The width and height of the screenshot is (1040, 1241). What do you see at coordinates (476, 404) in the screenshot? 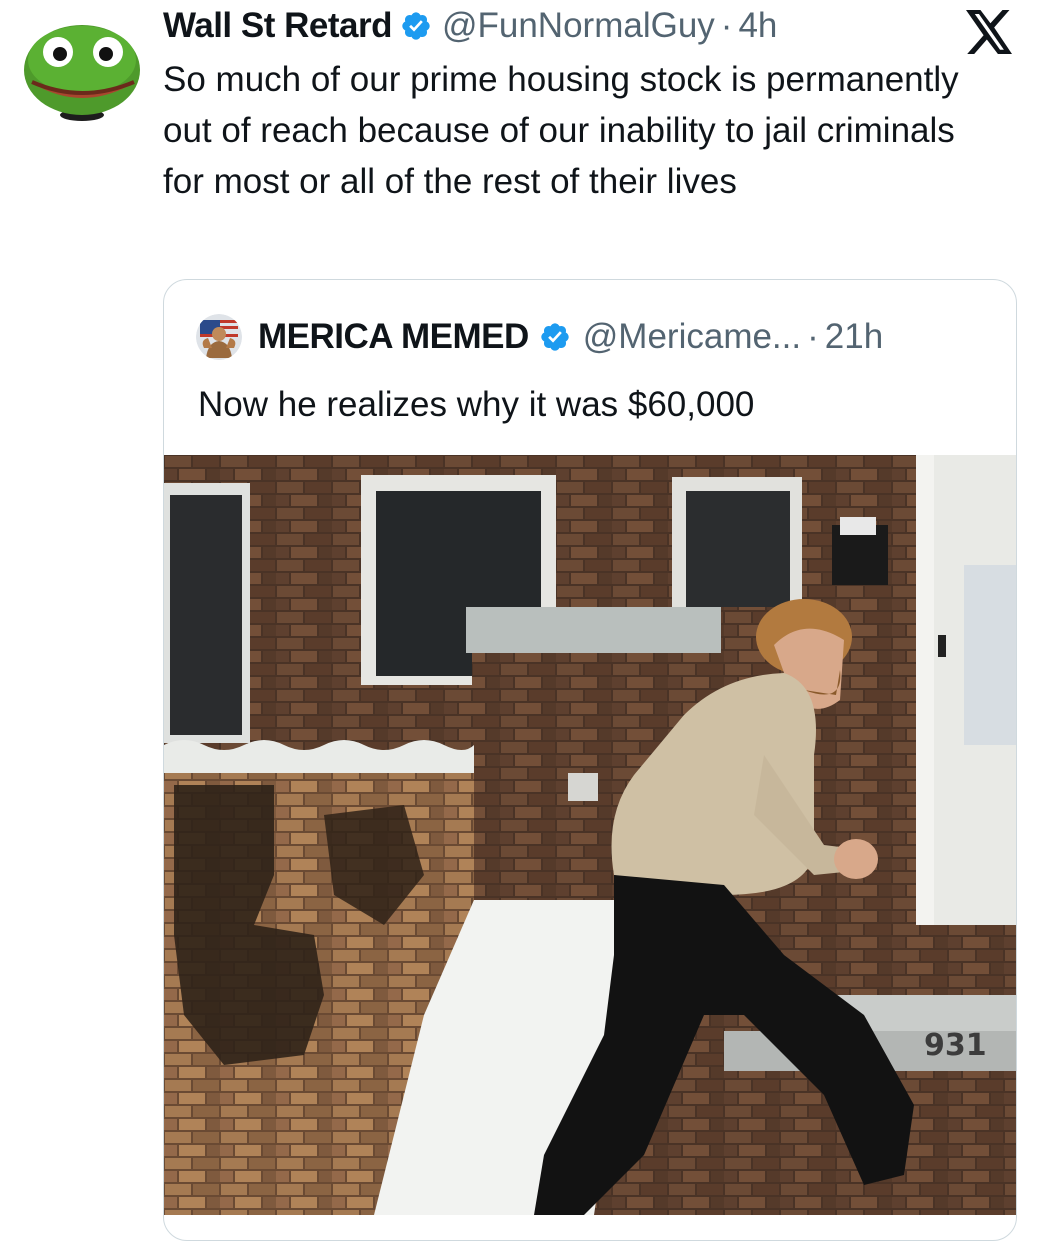
I see `quoted-tweet-text: Now he realizes why it was $60,000` at bounding box center [476, 404].